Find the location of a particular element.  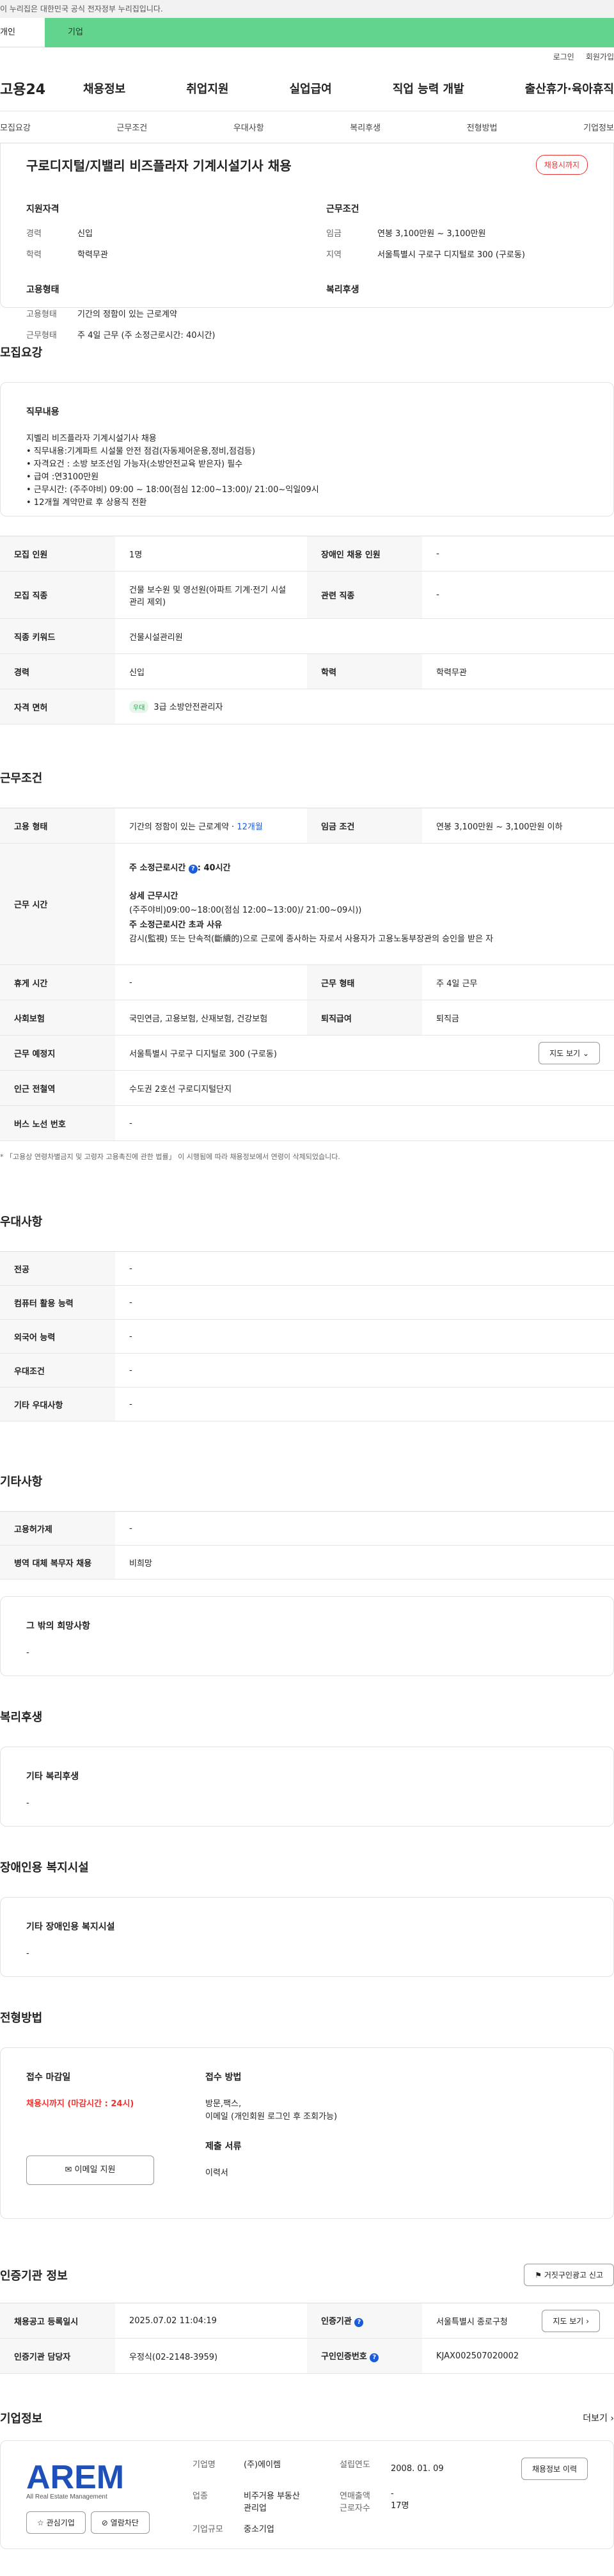

subnav-work: 근무조건 is located at coordinates (131, 127).